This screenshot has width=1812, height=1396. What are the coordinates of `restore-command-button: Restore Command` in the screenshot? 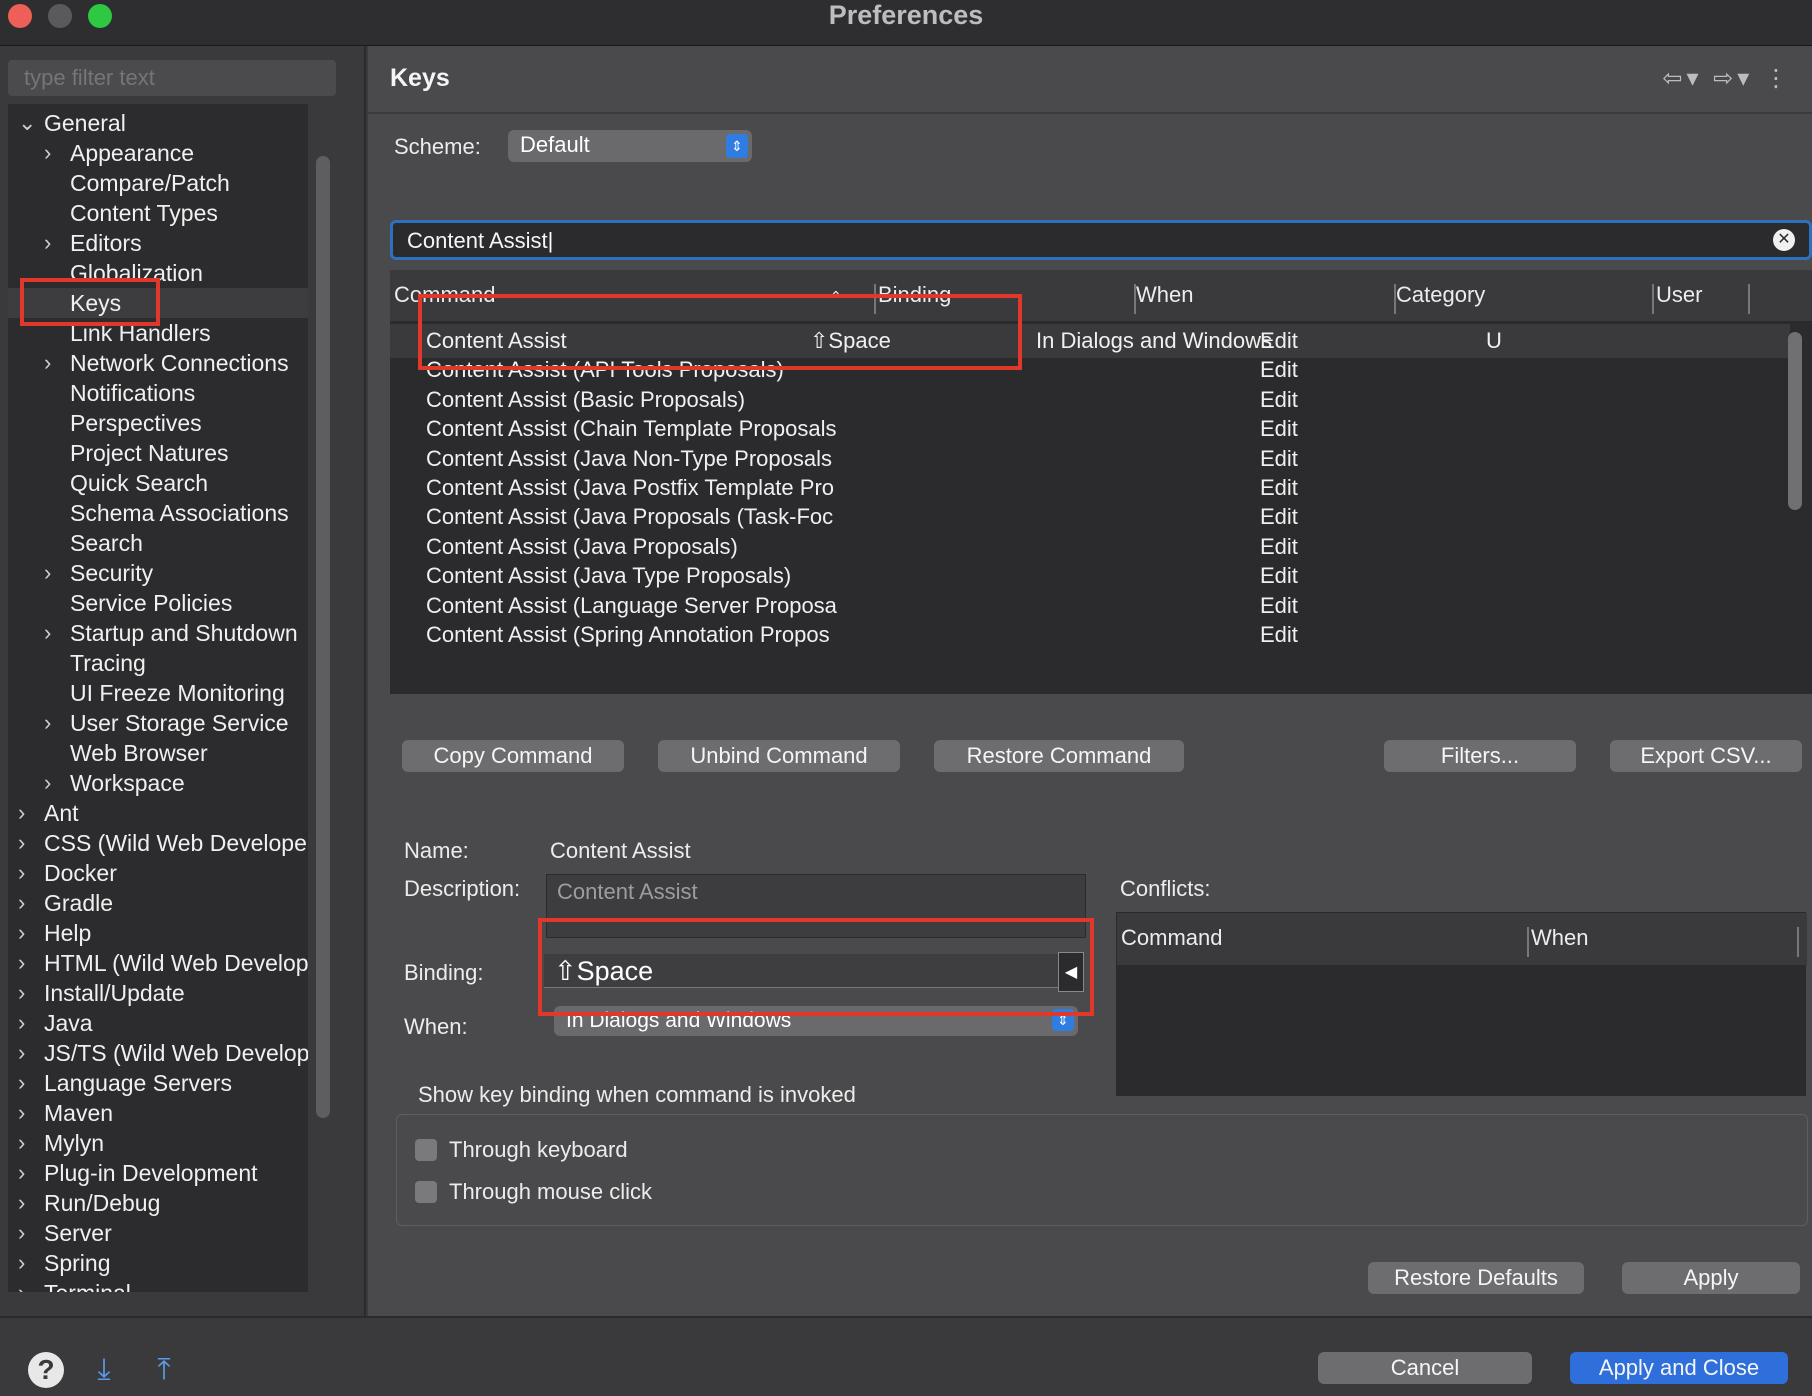 It's located at (1059, 756).